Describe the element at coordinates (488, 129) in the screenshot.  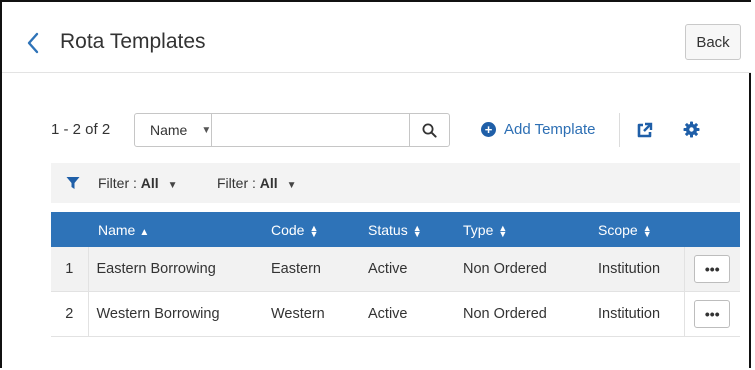
I see `plus-circle-icon: +` at that location.